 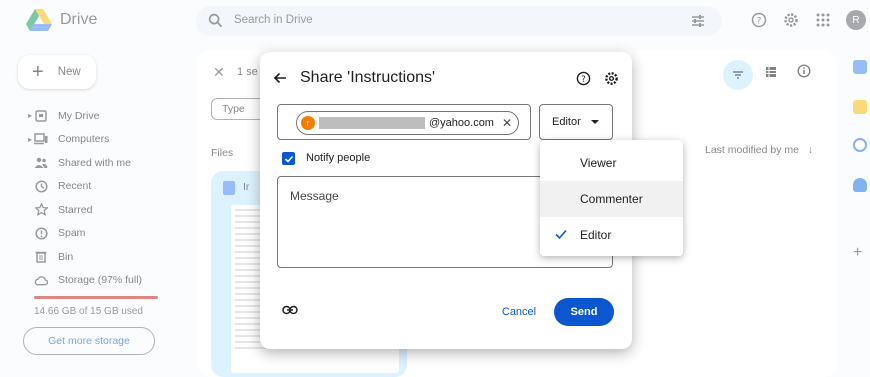 I want to click on message-placeholder: Message, so click(x=314, y=196).